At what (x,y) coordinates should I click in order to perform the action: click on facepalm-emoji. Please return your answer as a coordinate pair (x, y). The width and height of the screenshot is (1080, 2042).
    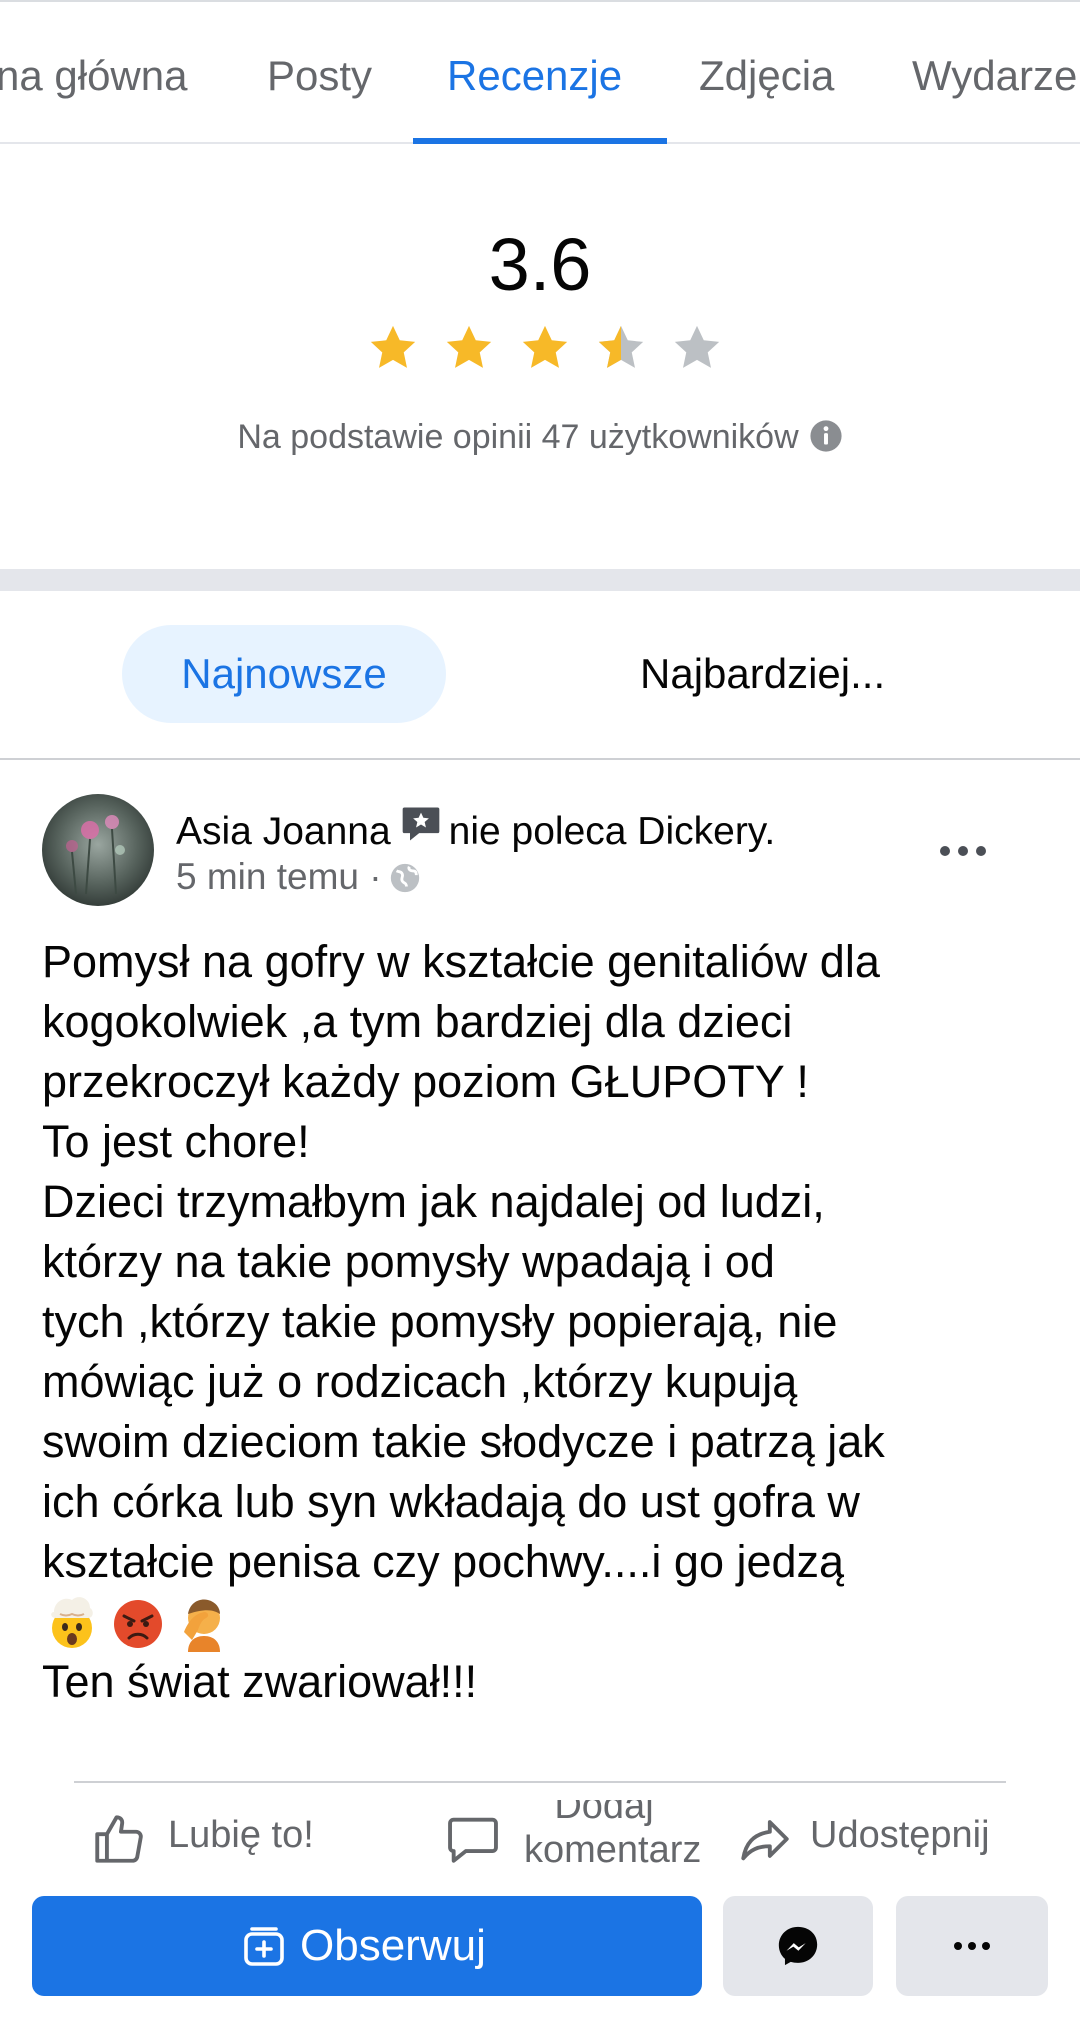
    Looking at the image, I should click on (202, 1625).